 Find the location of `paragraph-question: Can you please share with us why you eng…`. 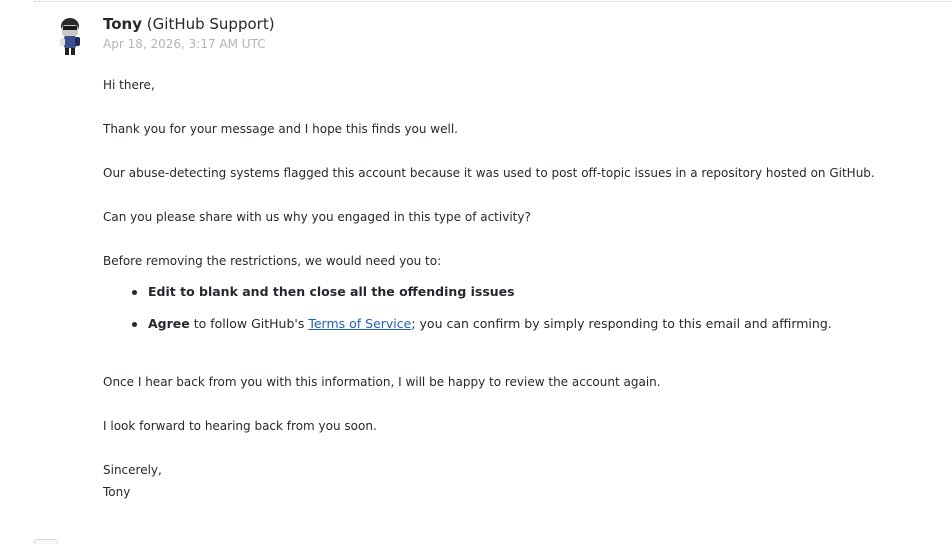

paragraph-question: Can you please share with us why you eng… is located at coordinates (317, 217).